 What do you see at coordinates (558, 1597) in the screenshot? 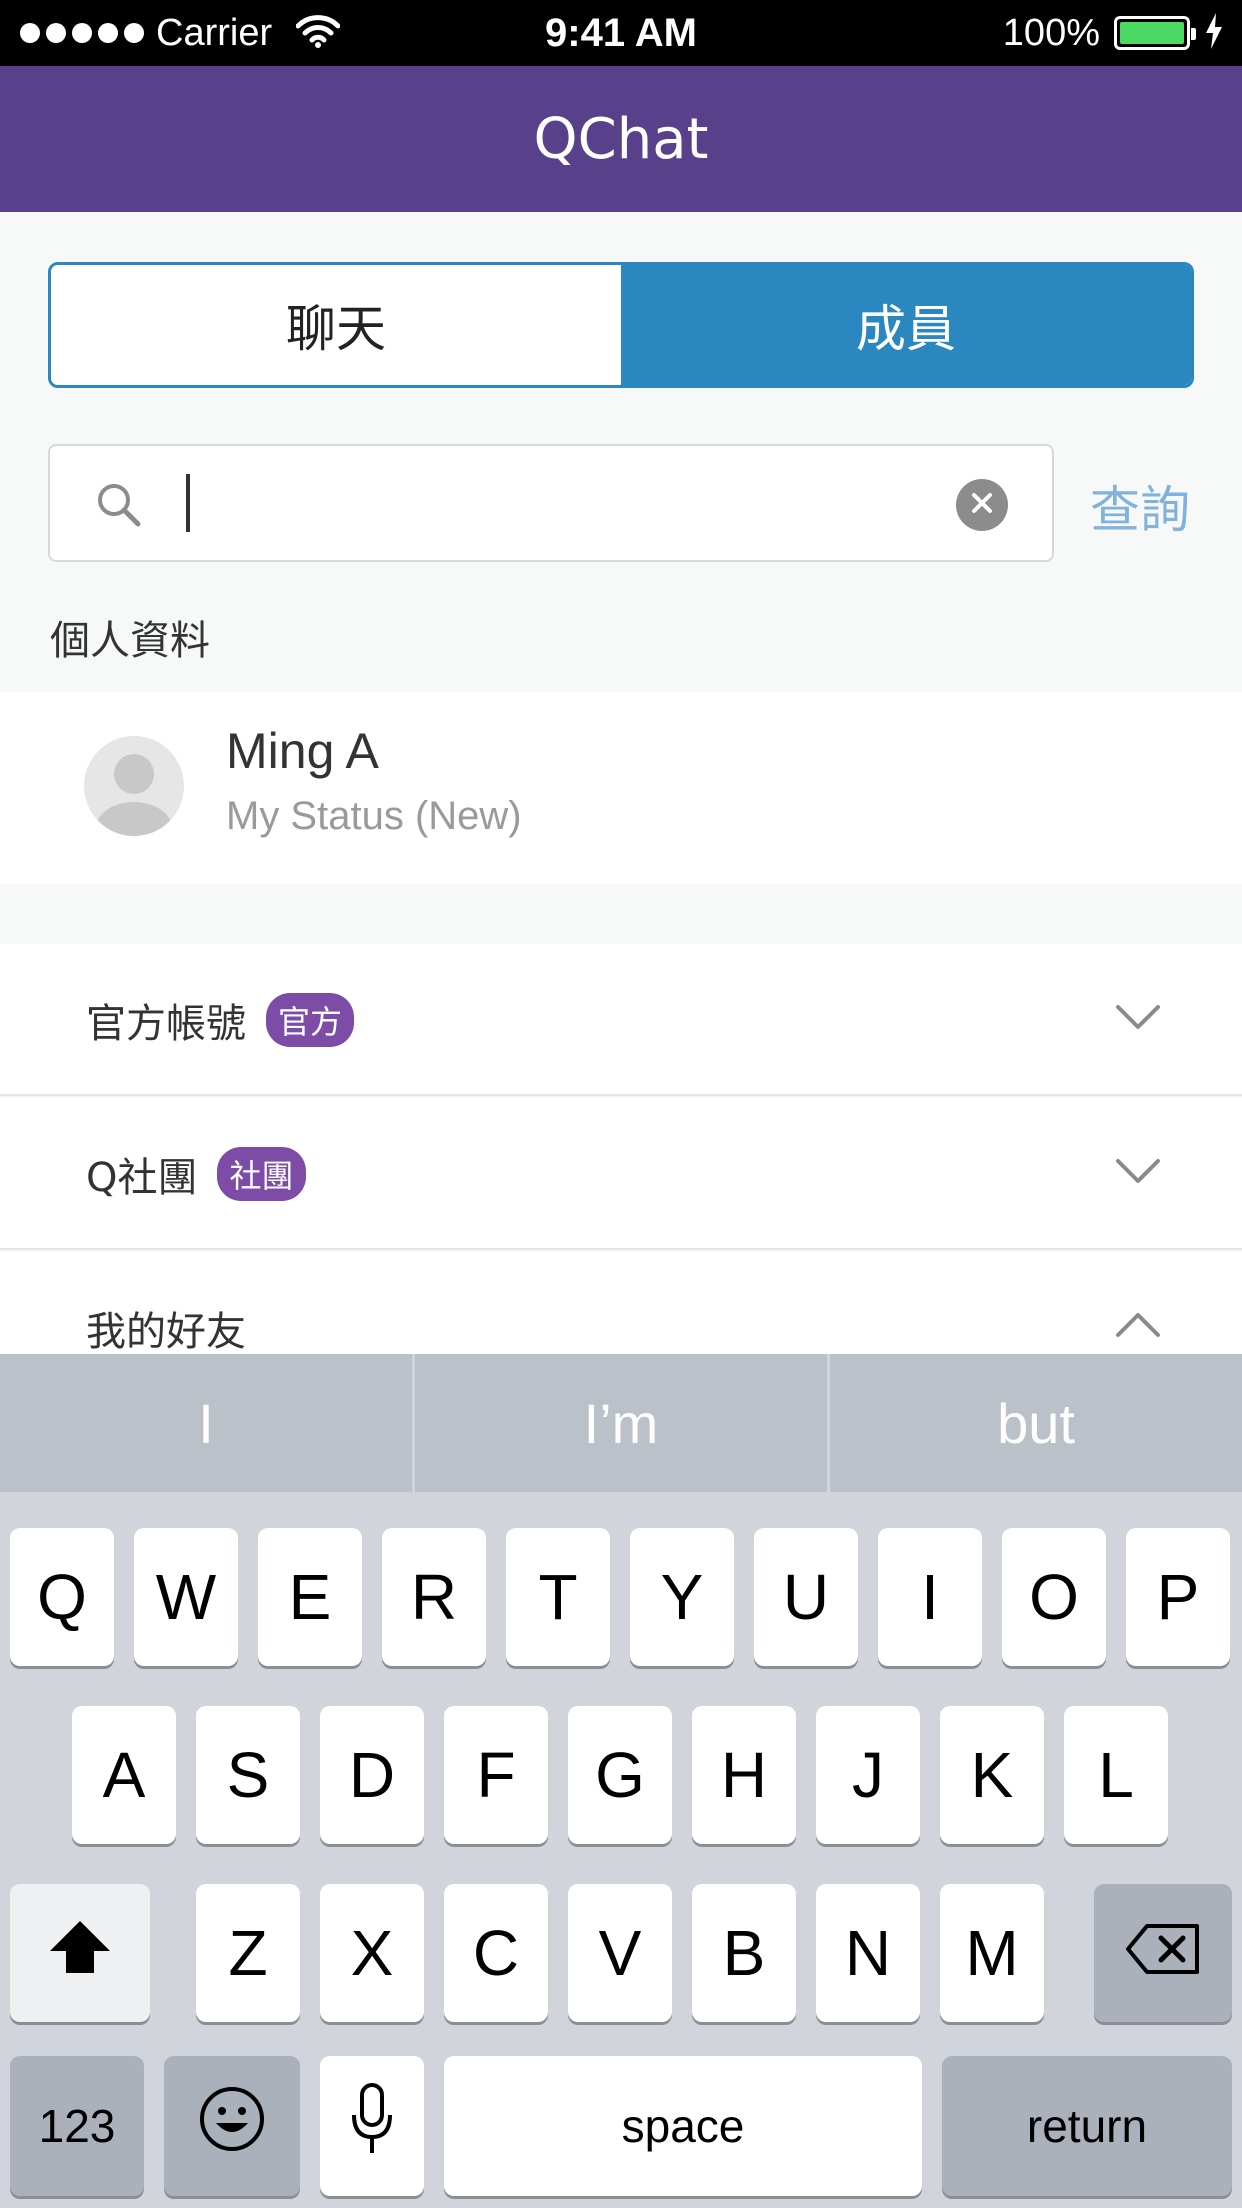
I see `key-t: T` at bounding box center [558, 1597].